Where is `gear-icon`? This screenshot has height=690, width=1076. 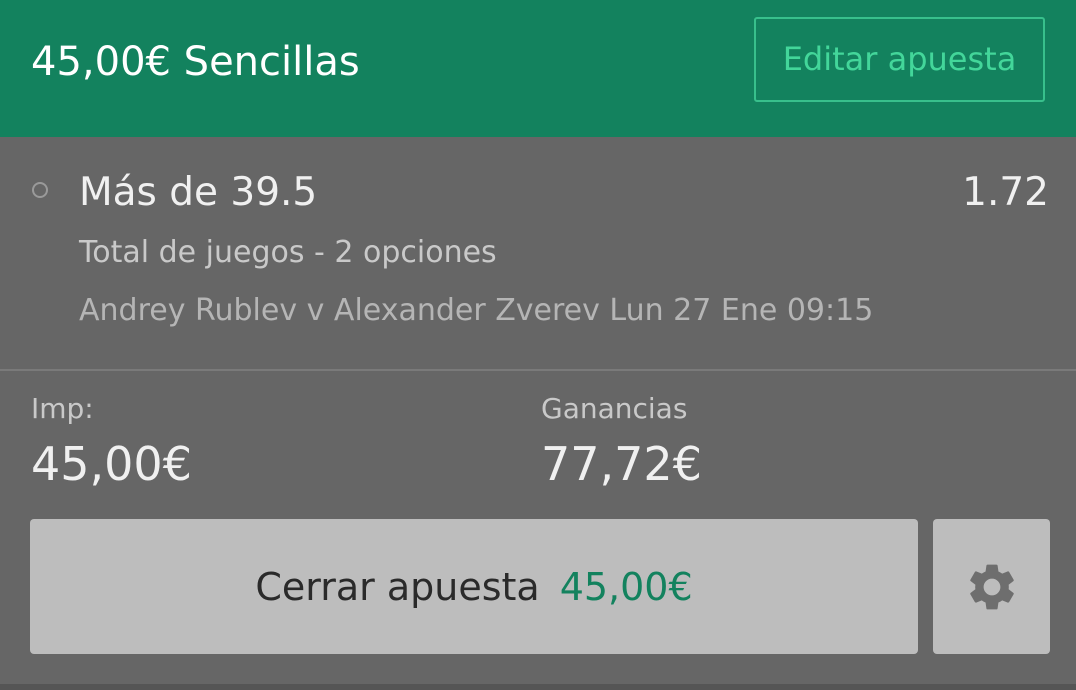 gear-icon is located at coordinates (991, 586).